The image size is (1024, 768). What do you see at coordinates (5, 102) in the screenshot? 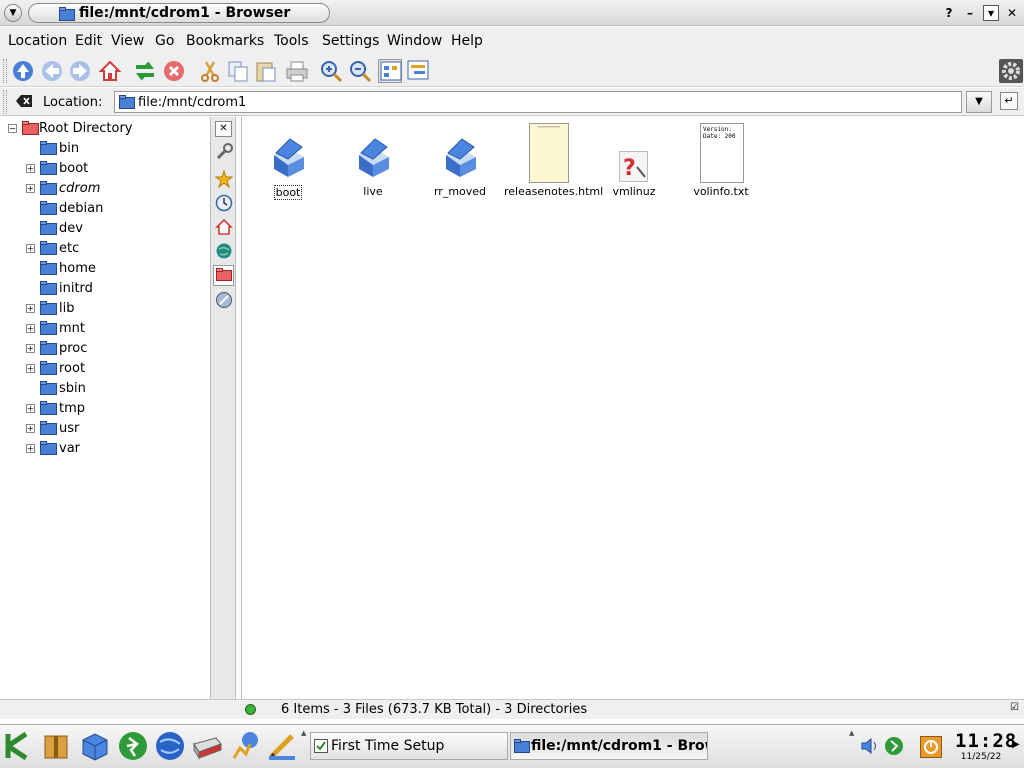
I see `locationbar-grip` at bounding box center [5, 102].